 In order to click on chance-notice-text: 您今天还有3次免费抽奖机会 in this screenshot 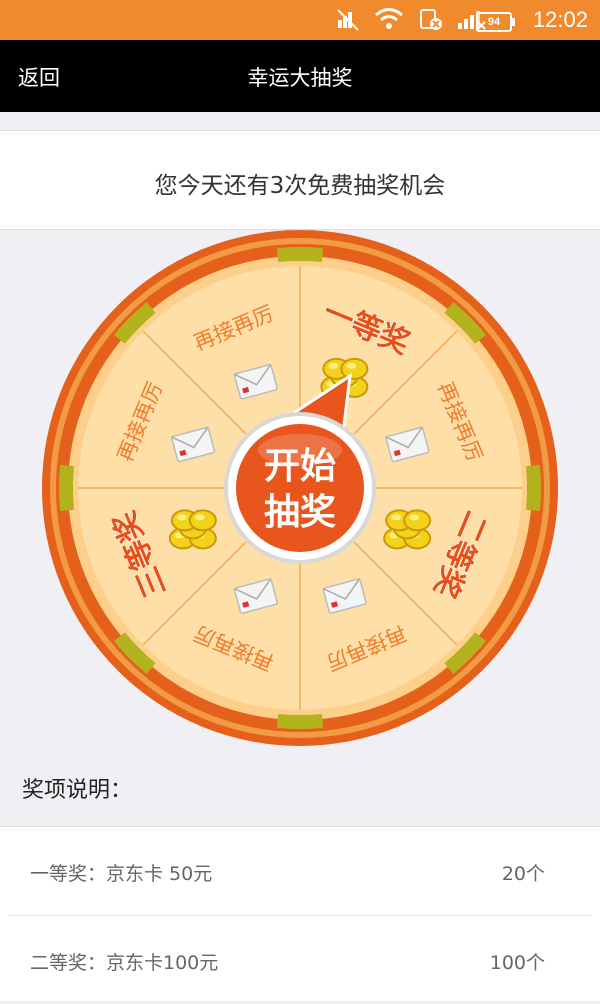, I will do `click(300, 186)`.